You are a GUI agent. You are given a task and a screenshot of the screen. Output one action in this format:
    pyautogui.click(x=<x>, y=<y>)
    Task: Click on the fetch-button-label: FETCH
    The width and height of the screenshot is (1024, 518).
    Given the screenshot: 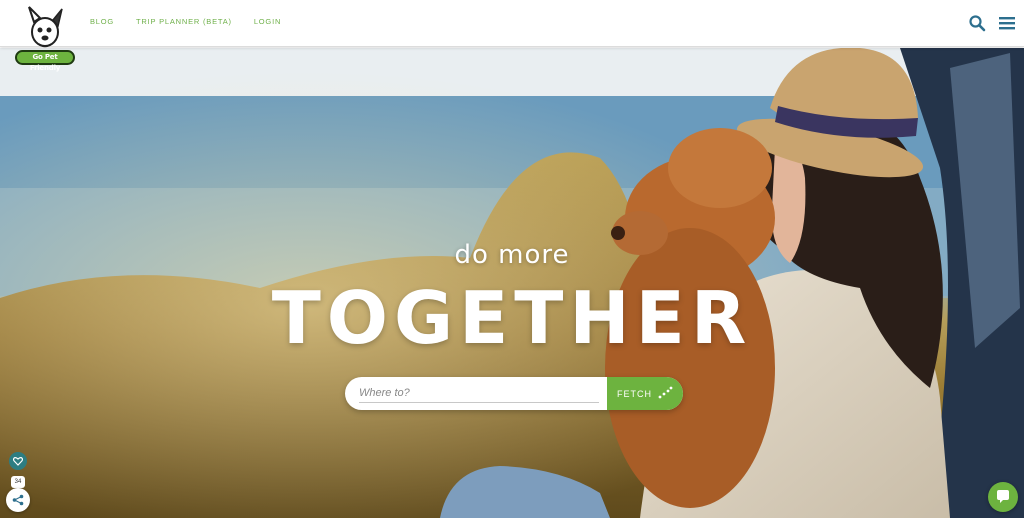 What is the action you would take?
    pyautogui.click(x=634, y=393)
    